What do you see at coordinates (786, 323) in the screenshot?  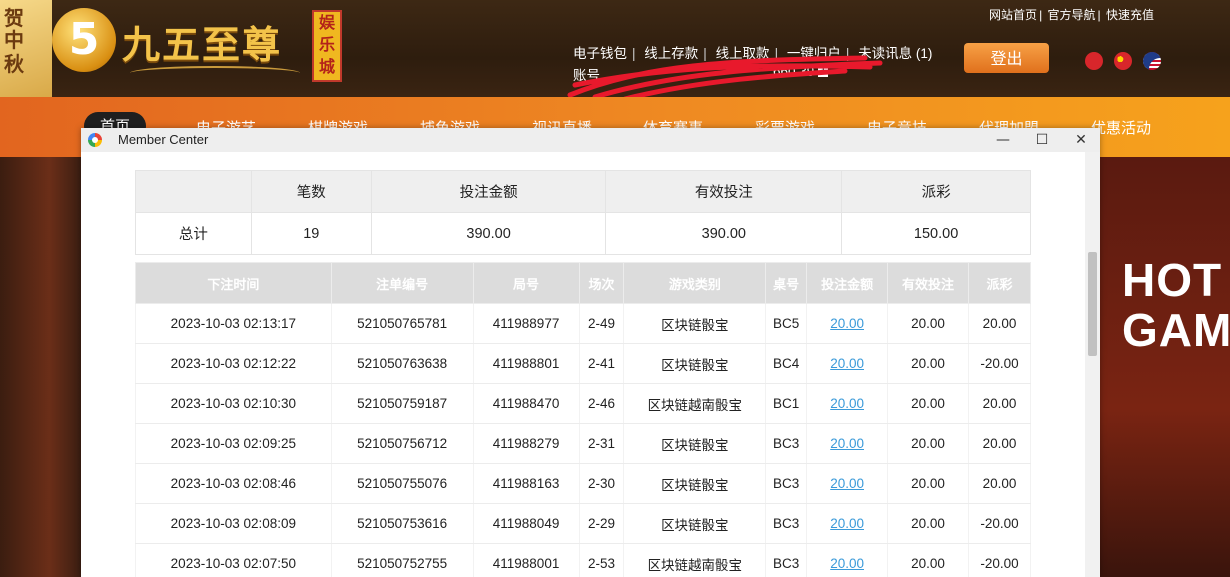 I see `table-id-cell: BC5` at bounding box center [786, 323].